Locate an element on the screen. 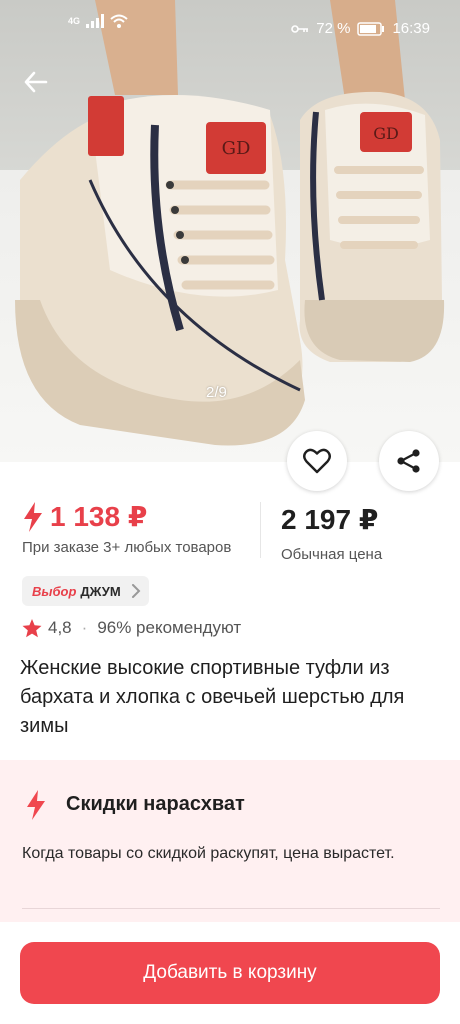 The width and height of the screenshot is (460, 1024). add-to-cart-button: Добавить в корзину is located at coordinates (230, 973).